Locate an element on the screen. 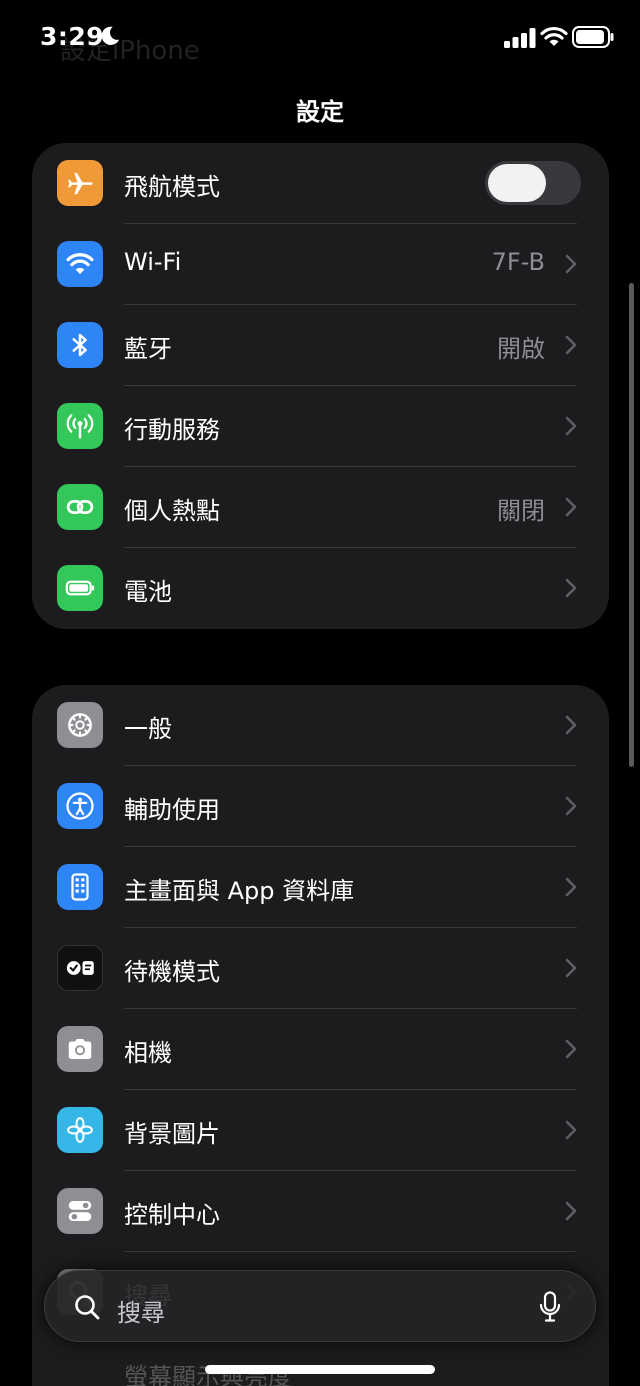 The image size is (640, 1386). settings-row-hotspot: 個人熱點 關閉 is located at coordinates (320, 507).